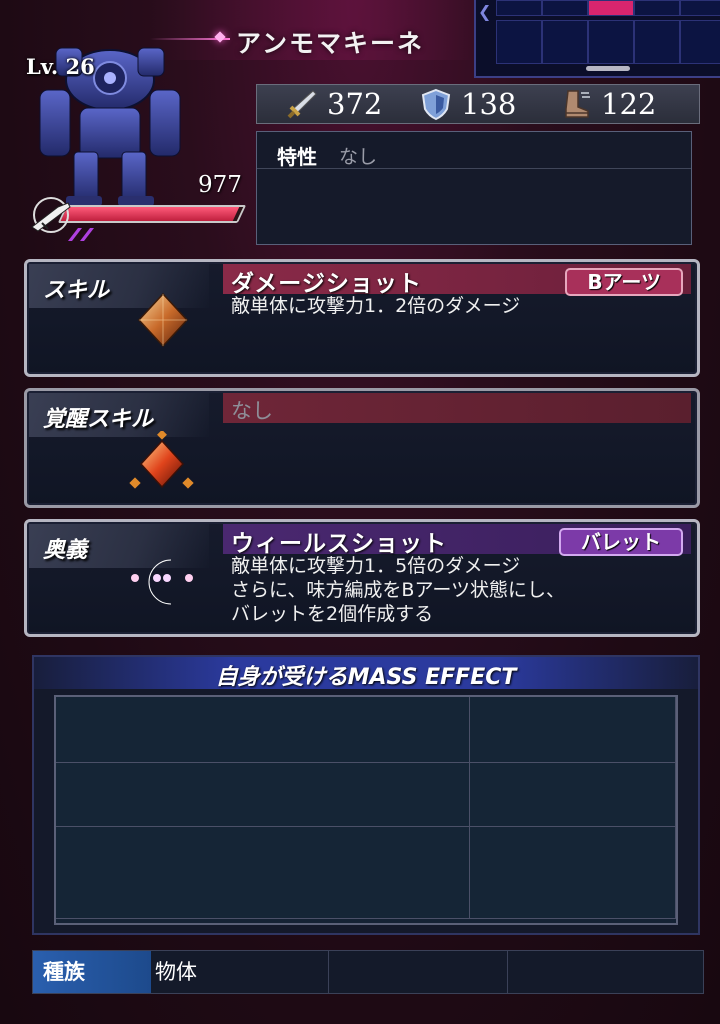 The height and width of the screenshot is (1024, 720). I want to click on shield-icon, so click(436, 104).